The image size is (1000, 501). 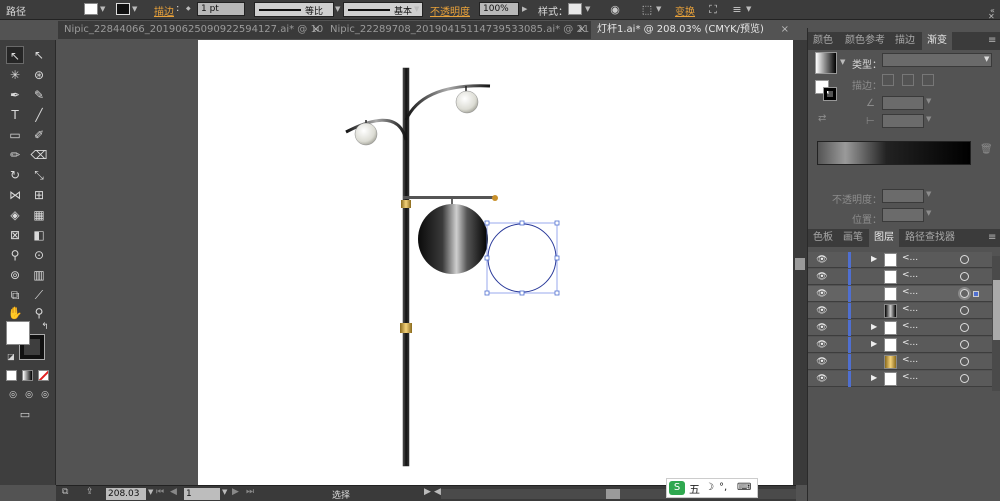 I want to click on opacity-link: 不透明度, so click(x=450, y=10).